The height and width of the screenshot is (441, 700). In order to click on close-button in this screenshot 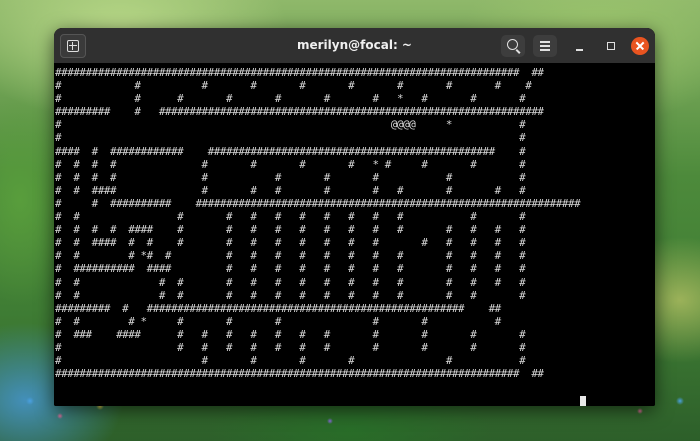, I will do `click(640, 46)`.